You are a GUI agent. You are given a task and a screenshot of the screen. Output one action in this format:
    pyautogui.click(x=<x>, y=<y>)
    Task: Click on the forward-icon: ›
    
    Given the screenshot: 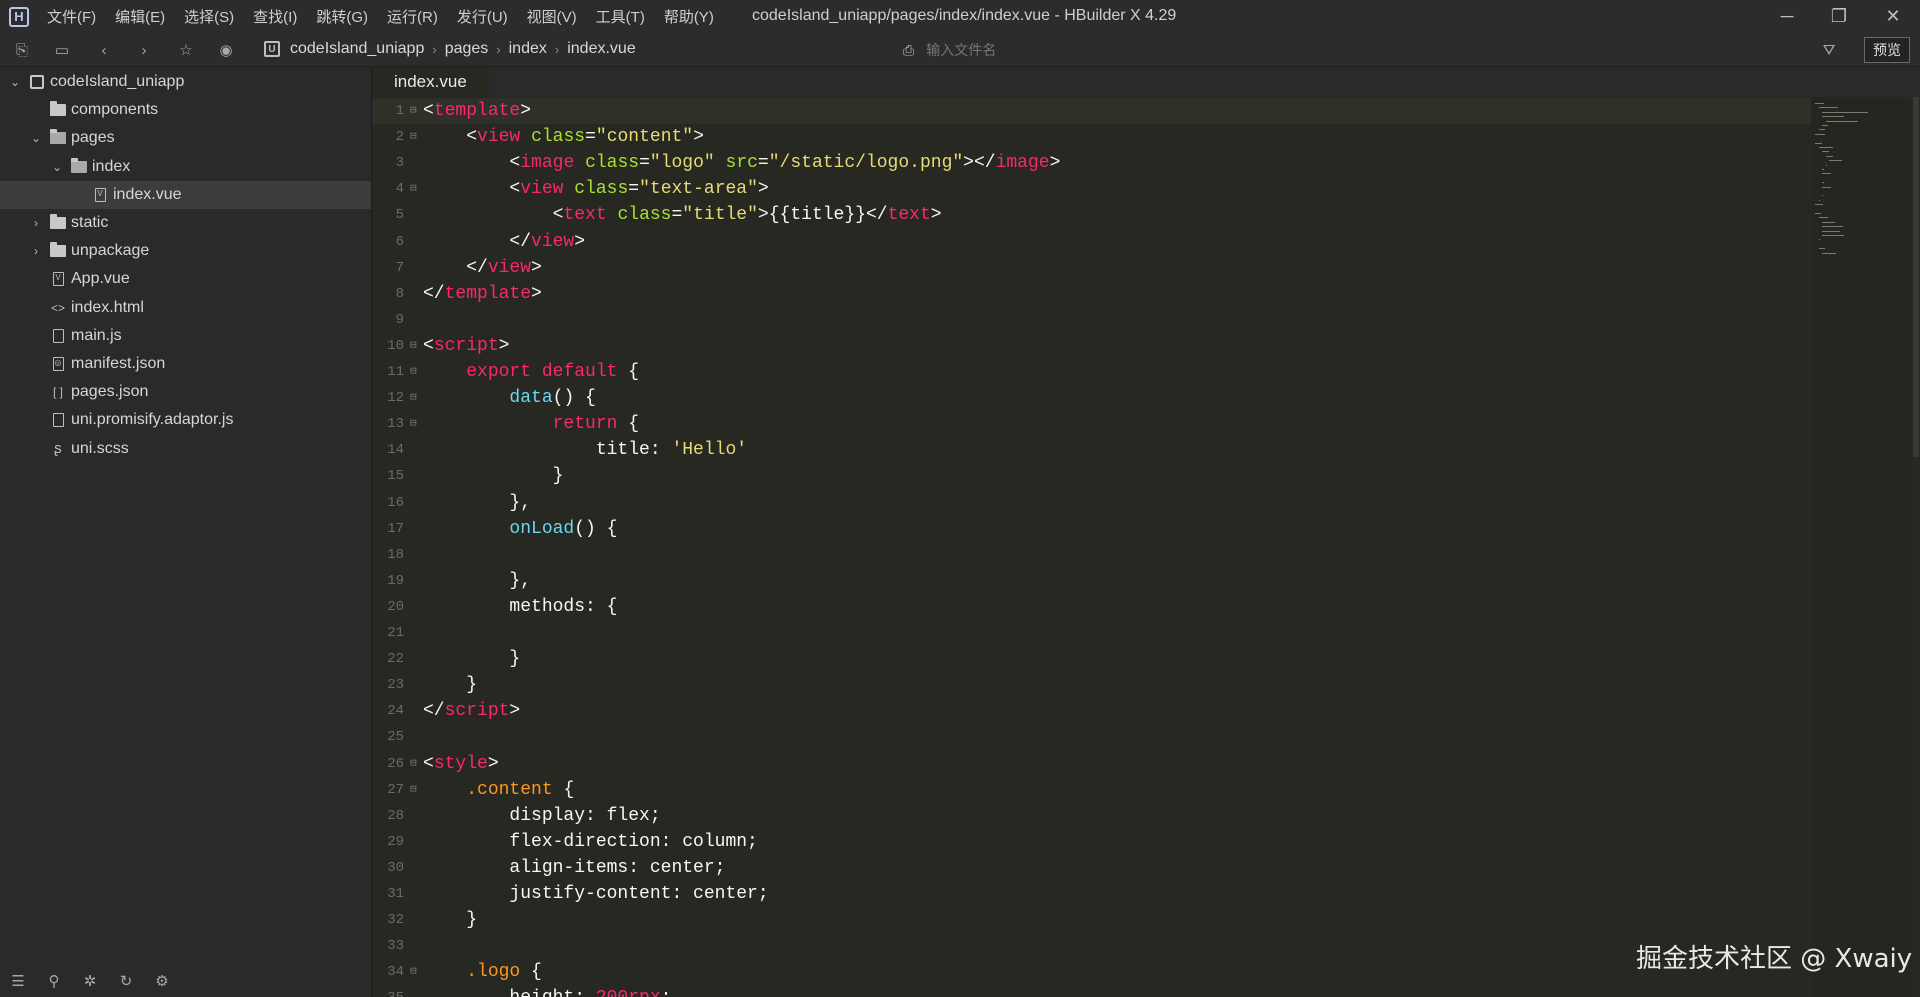 What is the action you would take?
    pyautogui.click(x=144, y=50)
    